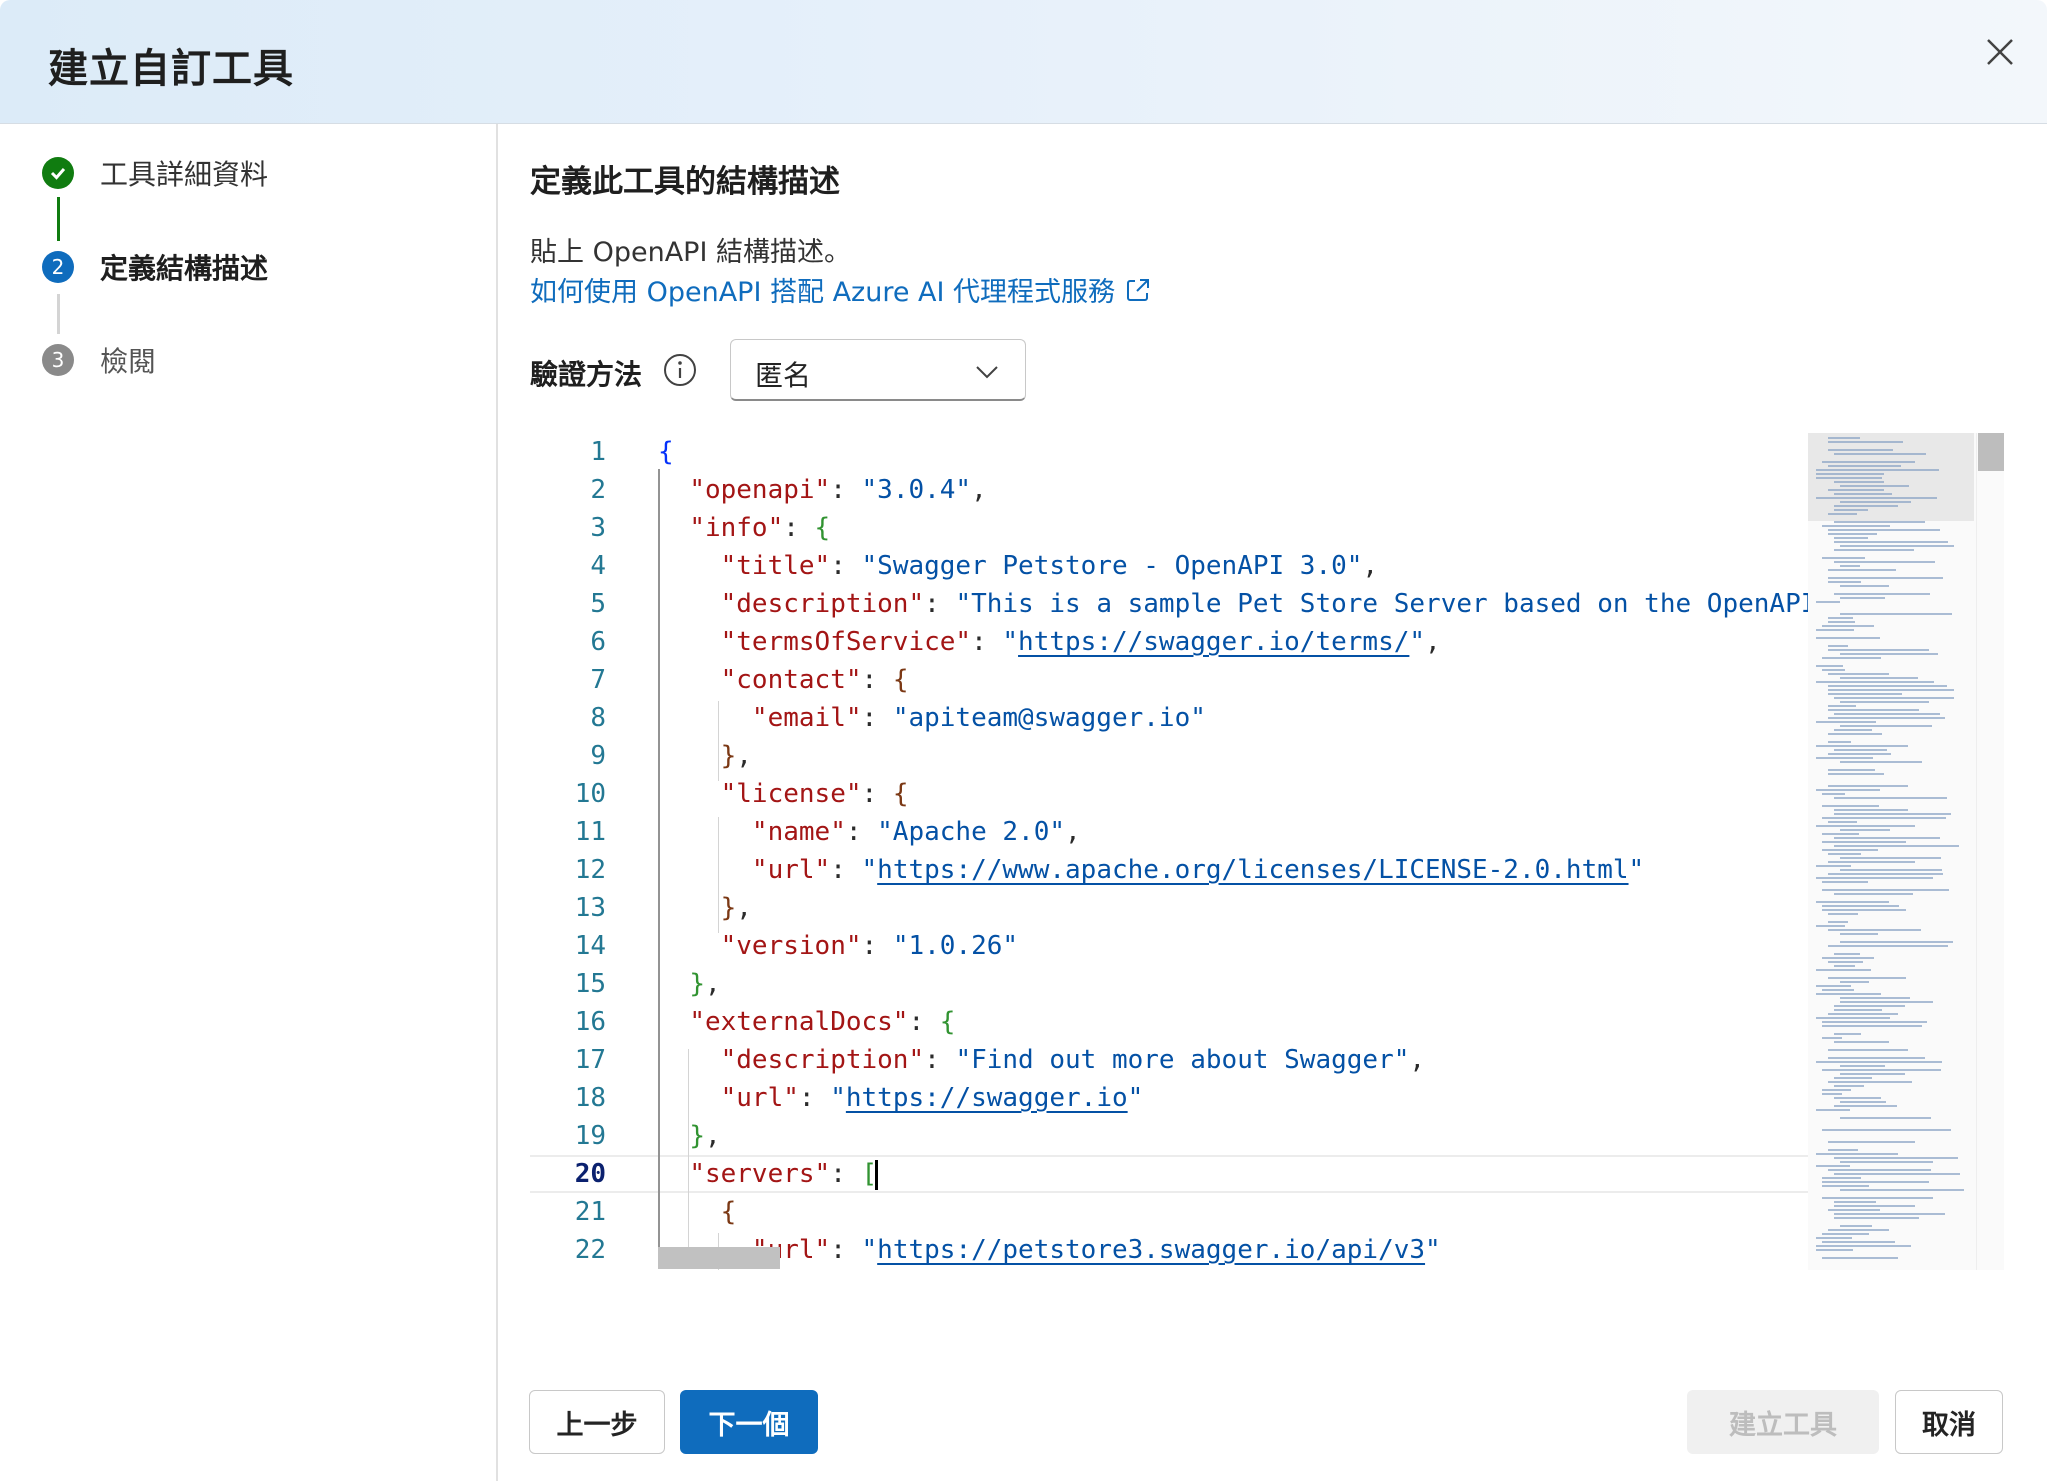  Describe the element at coordinates (1170, 452) in the screenshot. I see `code-line: 1{` at that location.